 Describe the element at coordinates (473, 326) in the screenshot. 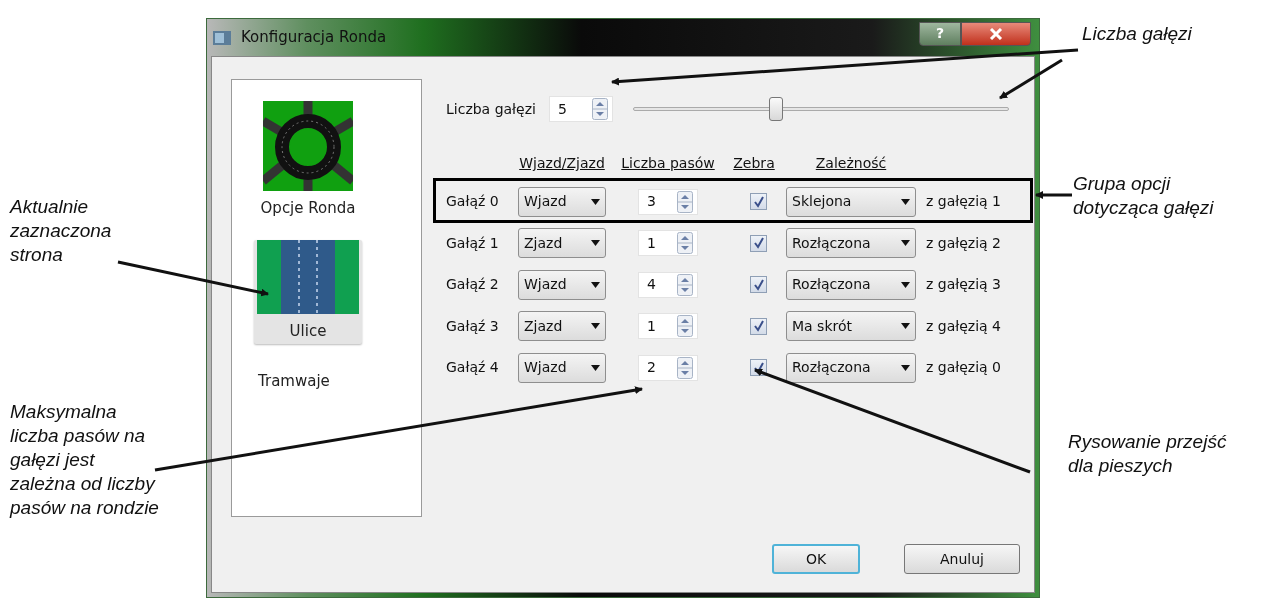

I see `branch-label: Gałąź 3` at that location.